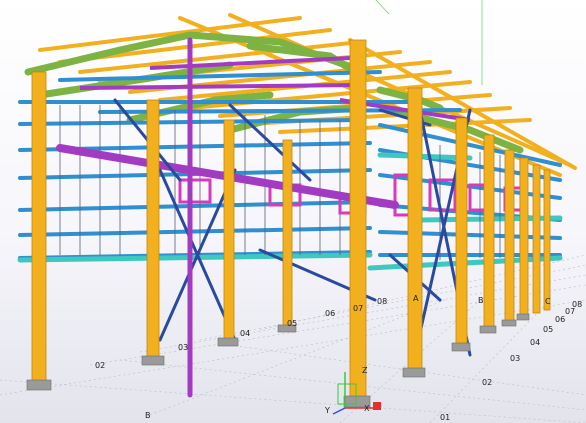  Describe the element at coordinates (548, 329) in the screenshot. I see `grid-label-05-right: 05` at that location.